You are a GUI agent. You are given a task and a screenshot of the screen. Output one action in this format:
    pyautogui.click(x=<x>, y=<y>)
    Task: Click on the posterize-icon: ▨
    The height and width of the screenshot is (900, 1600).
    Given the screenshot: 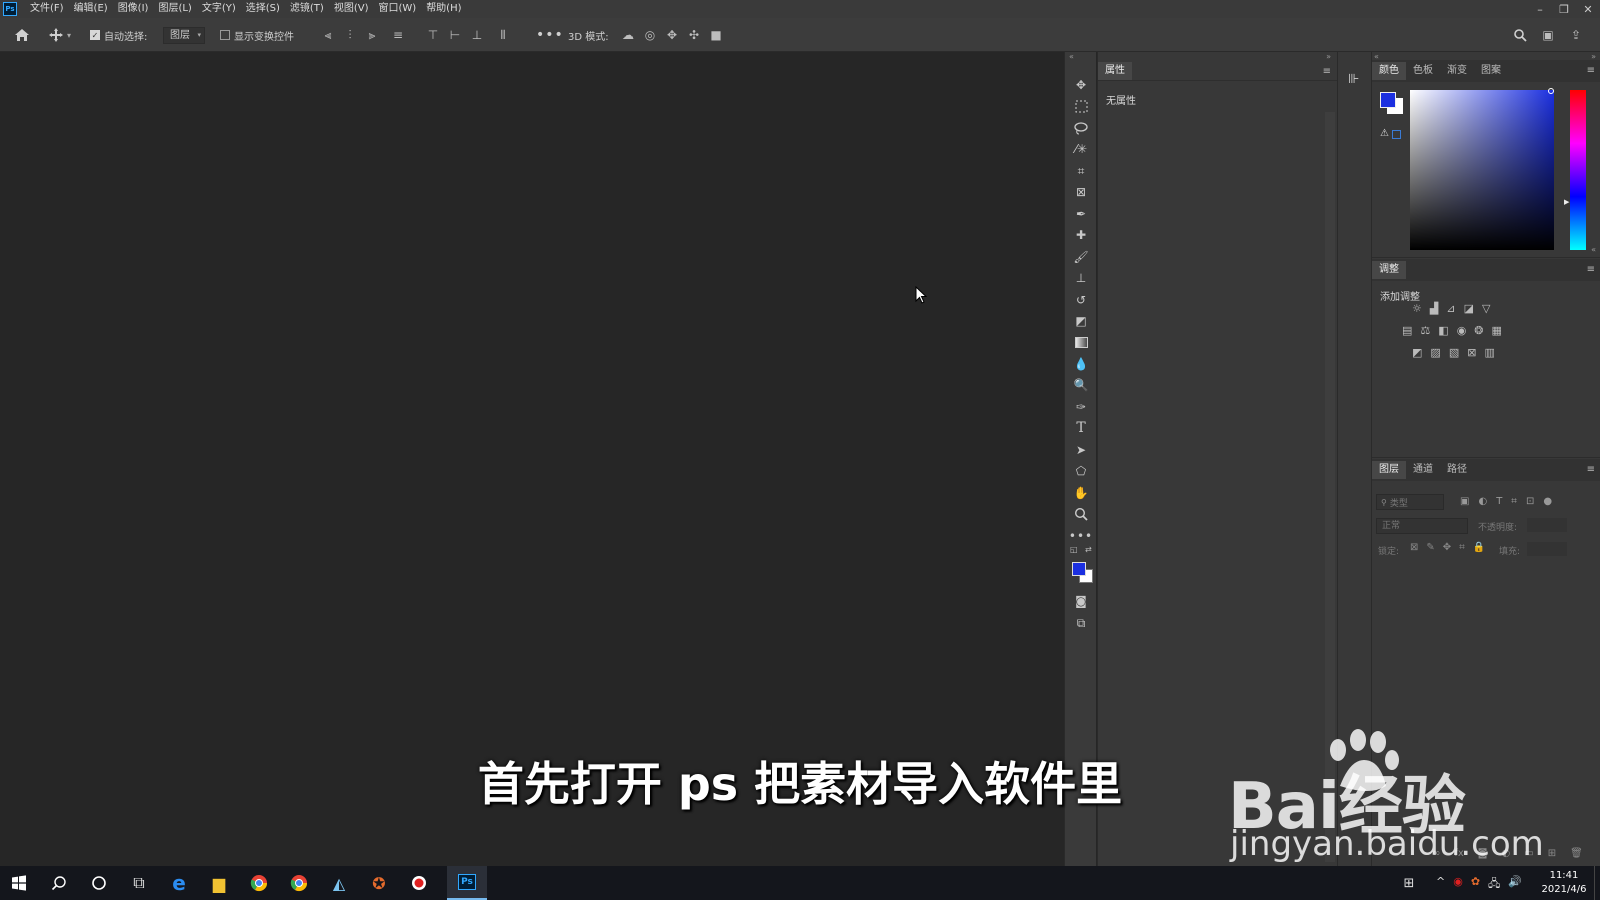 What is the action you would take?
    pyautogui.click(x=1435, y=352)
    